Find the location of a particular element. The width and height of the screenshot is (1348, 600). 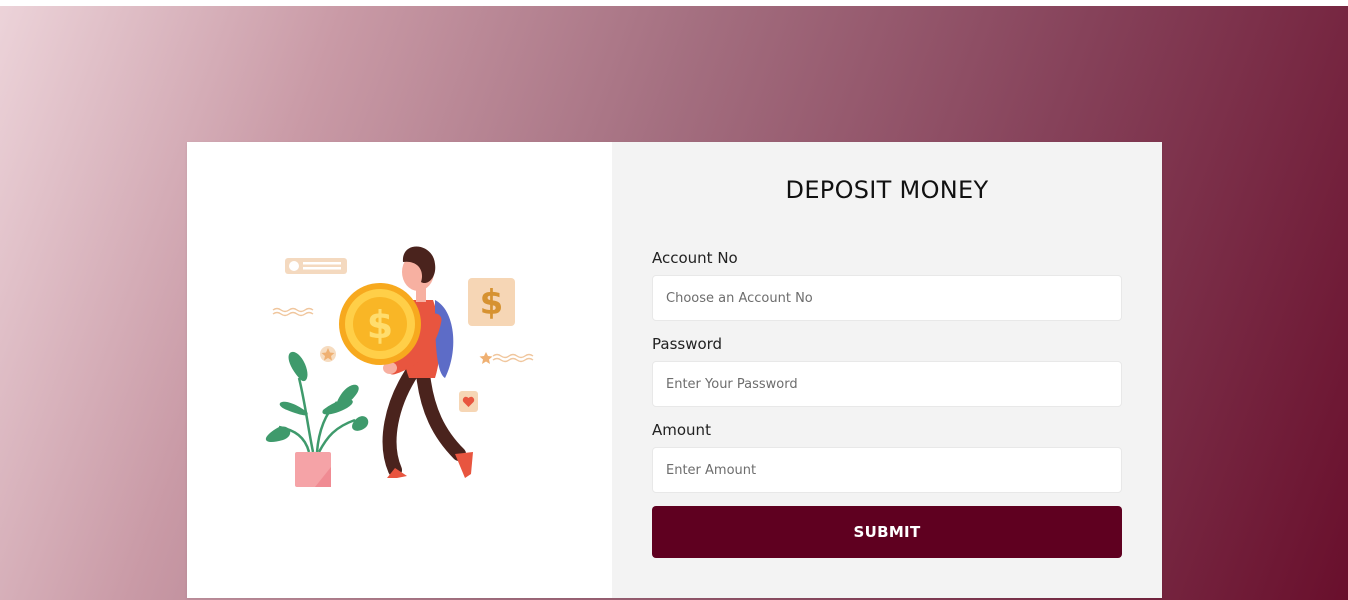

account-no-input is located at coordinates (887, 298).